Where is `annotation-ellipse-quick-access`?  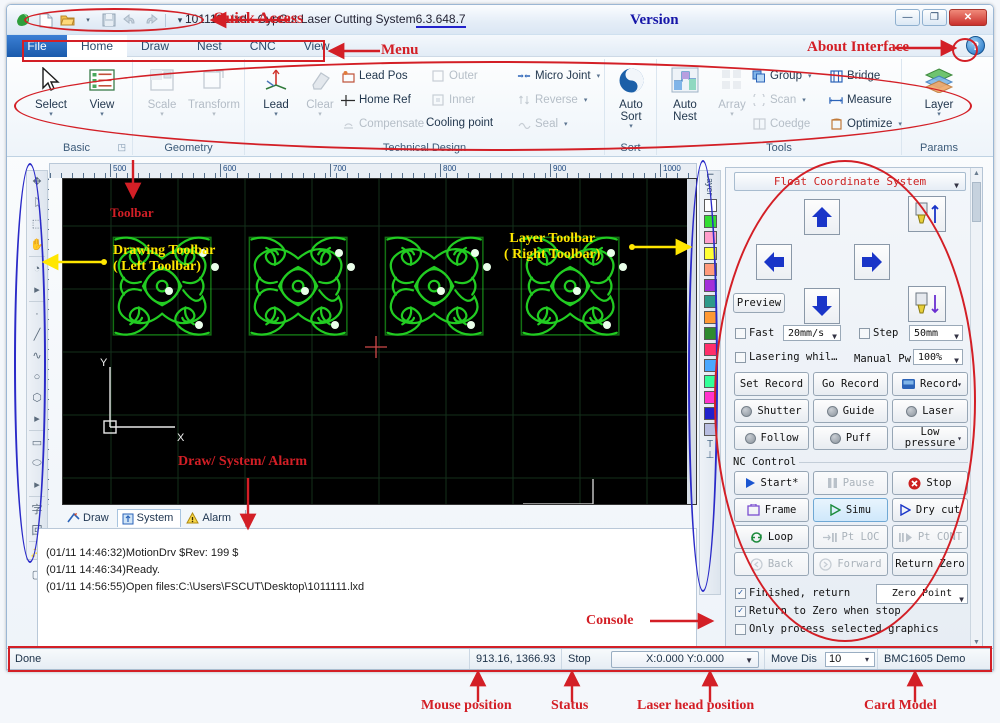
annotation-ellipse-quick-access is located at coordinates (114, 20).